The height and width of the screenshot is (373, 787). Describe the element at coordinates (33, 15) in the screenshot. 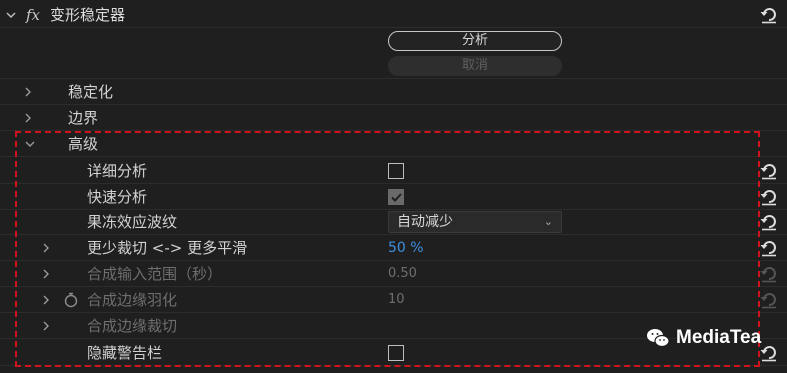

I see `fx-icon: fx` at that location.